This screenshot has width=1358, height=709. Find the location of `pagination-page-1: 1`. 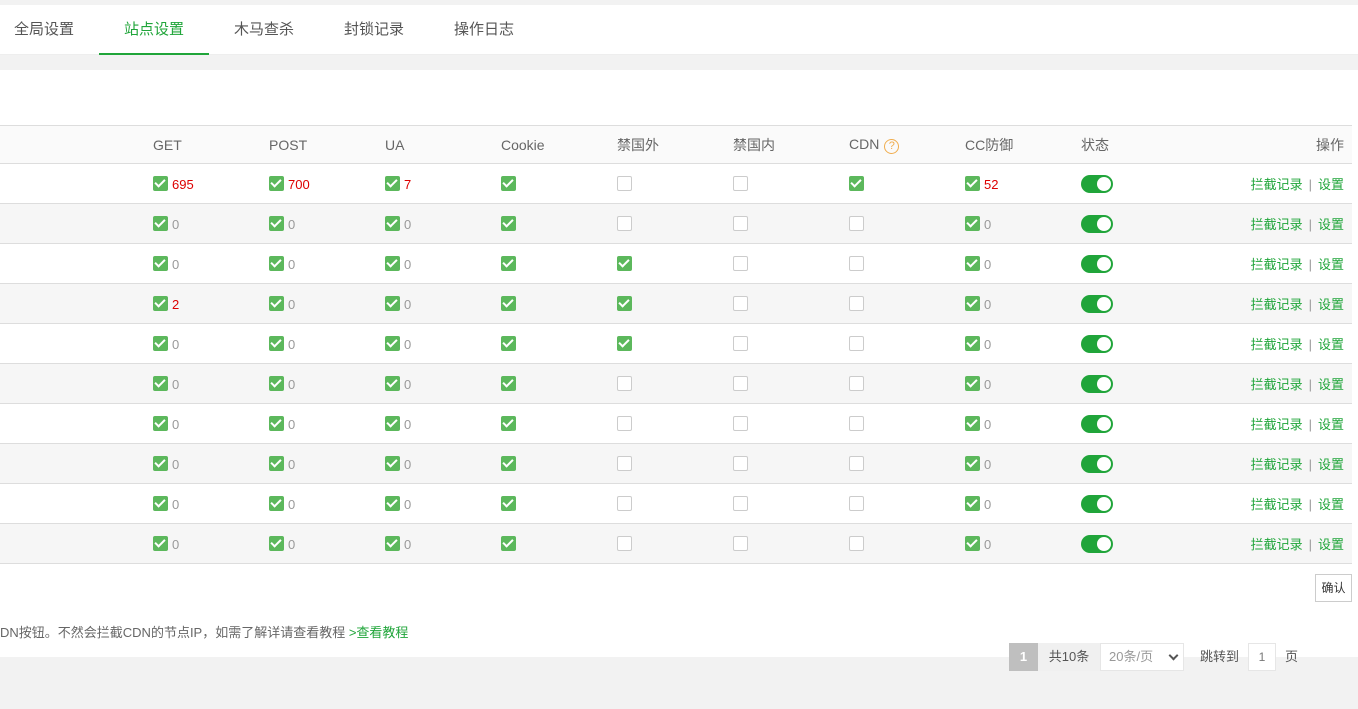

pagination-page-1: 1 is located at coordinates (1023, 657).